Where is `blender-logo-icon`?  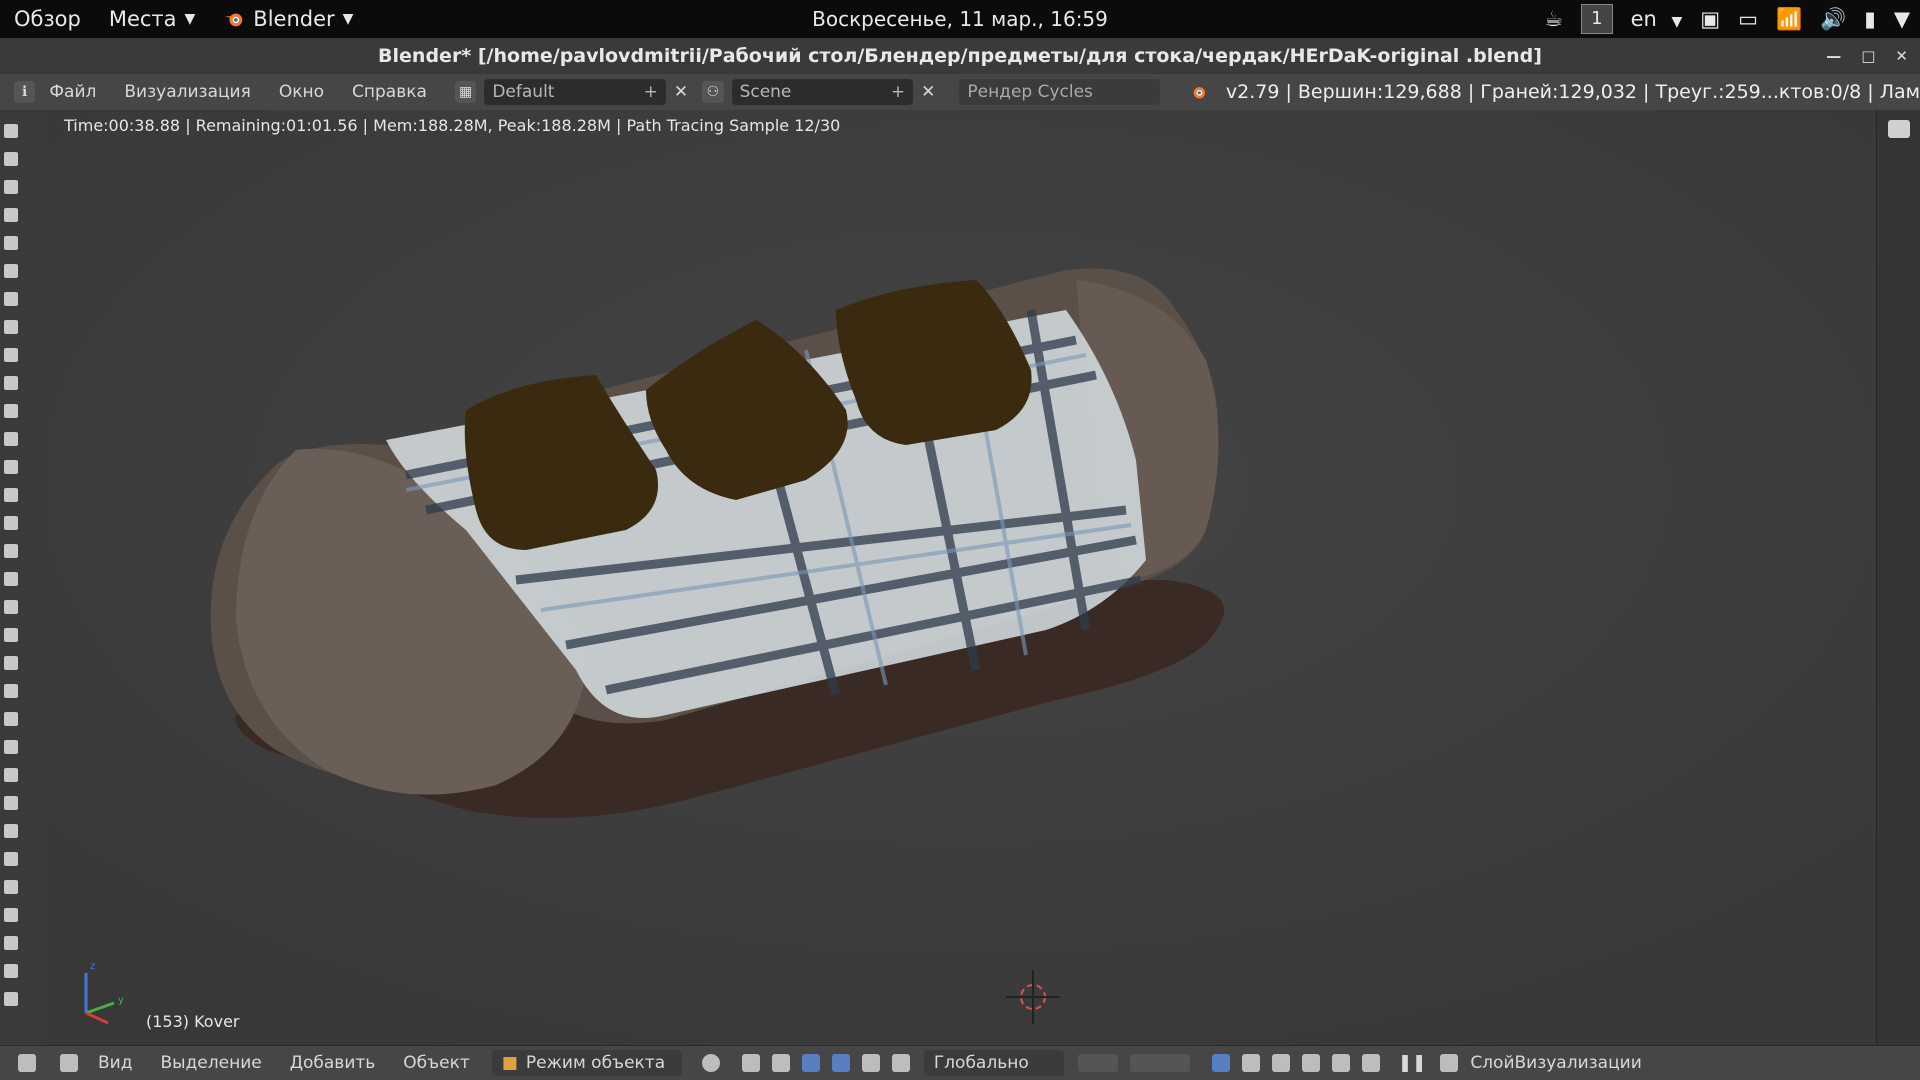
blender-logo-icon is located at coordinates (234, 20).